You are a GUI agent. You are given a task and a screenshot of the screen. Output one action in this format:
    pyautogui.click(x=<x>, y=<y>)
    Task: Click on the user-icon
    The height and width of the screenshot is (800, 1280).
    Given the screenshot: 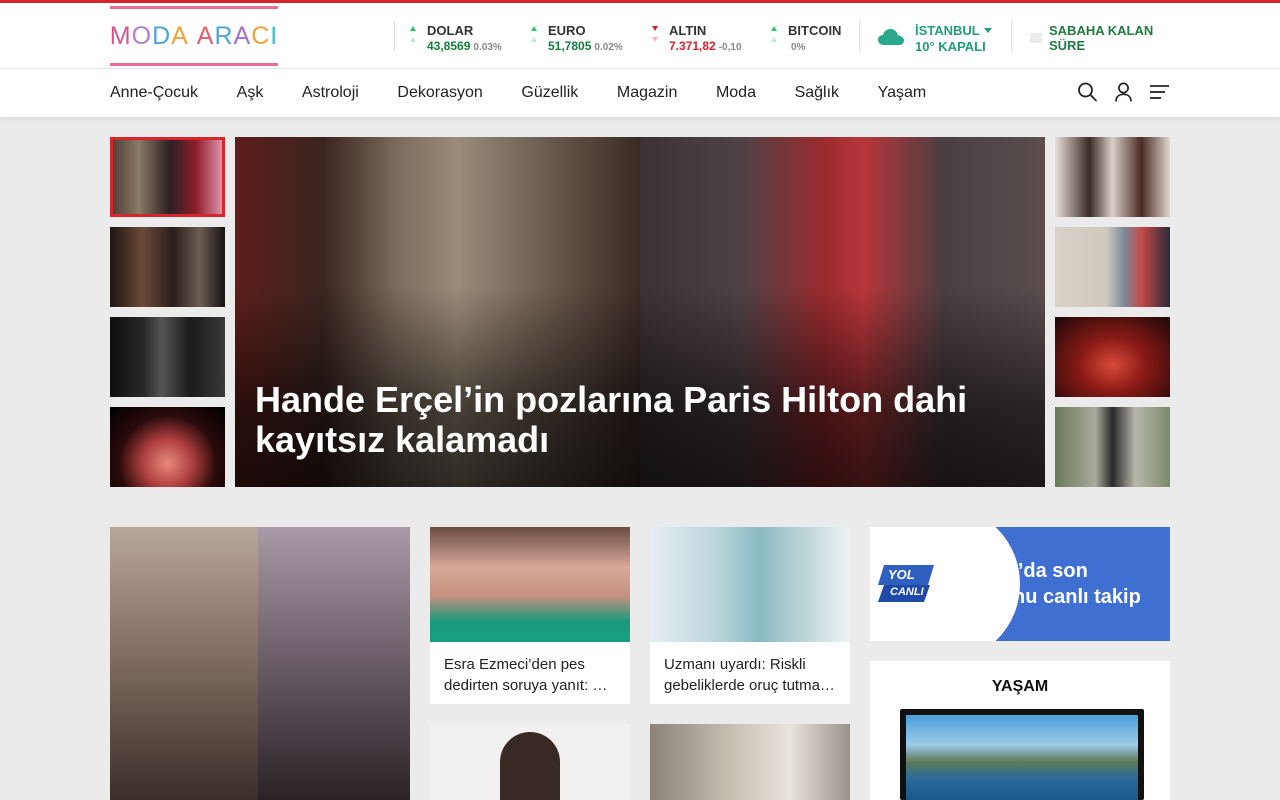 What is the action you would take?
    pyautogui.click(x=1123, y=92)
    